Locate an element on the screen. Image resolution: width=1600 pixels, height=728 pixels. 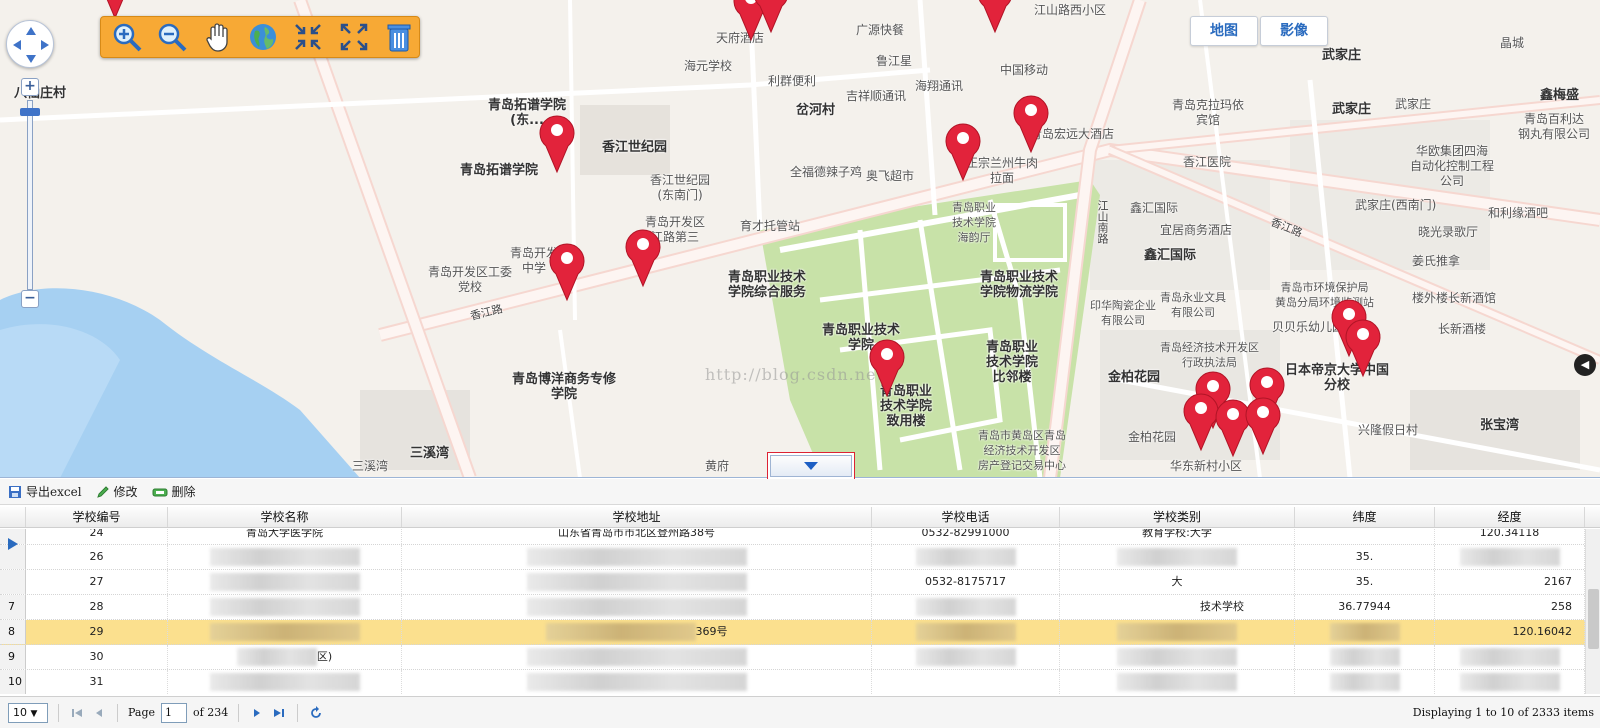
cell-type: 教育学校:大学 is located at coordinates (1177, 536).